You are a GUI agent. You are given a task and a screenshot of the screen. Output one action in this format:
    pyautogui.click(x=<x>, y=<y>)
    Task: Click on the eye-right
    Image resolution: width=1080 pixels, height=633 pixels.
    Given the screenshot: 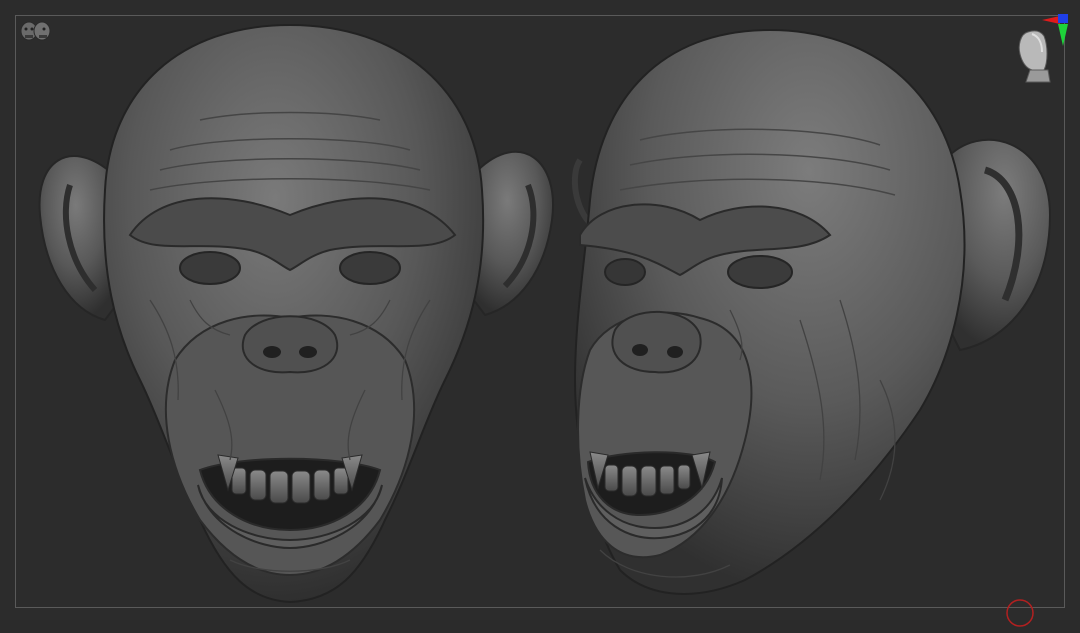 What is the action you would take?
    pyautogui.click(x=370, y=268)
    